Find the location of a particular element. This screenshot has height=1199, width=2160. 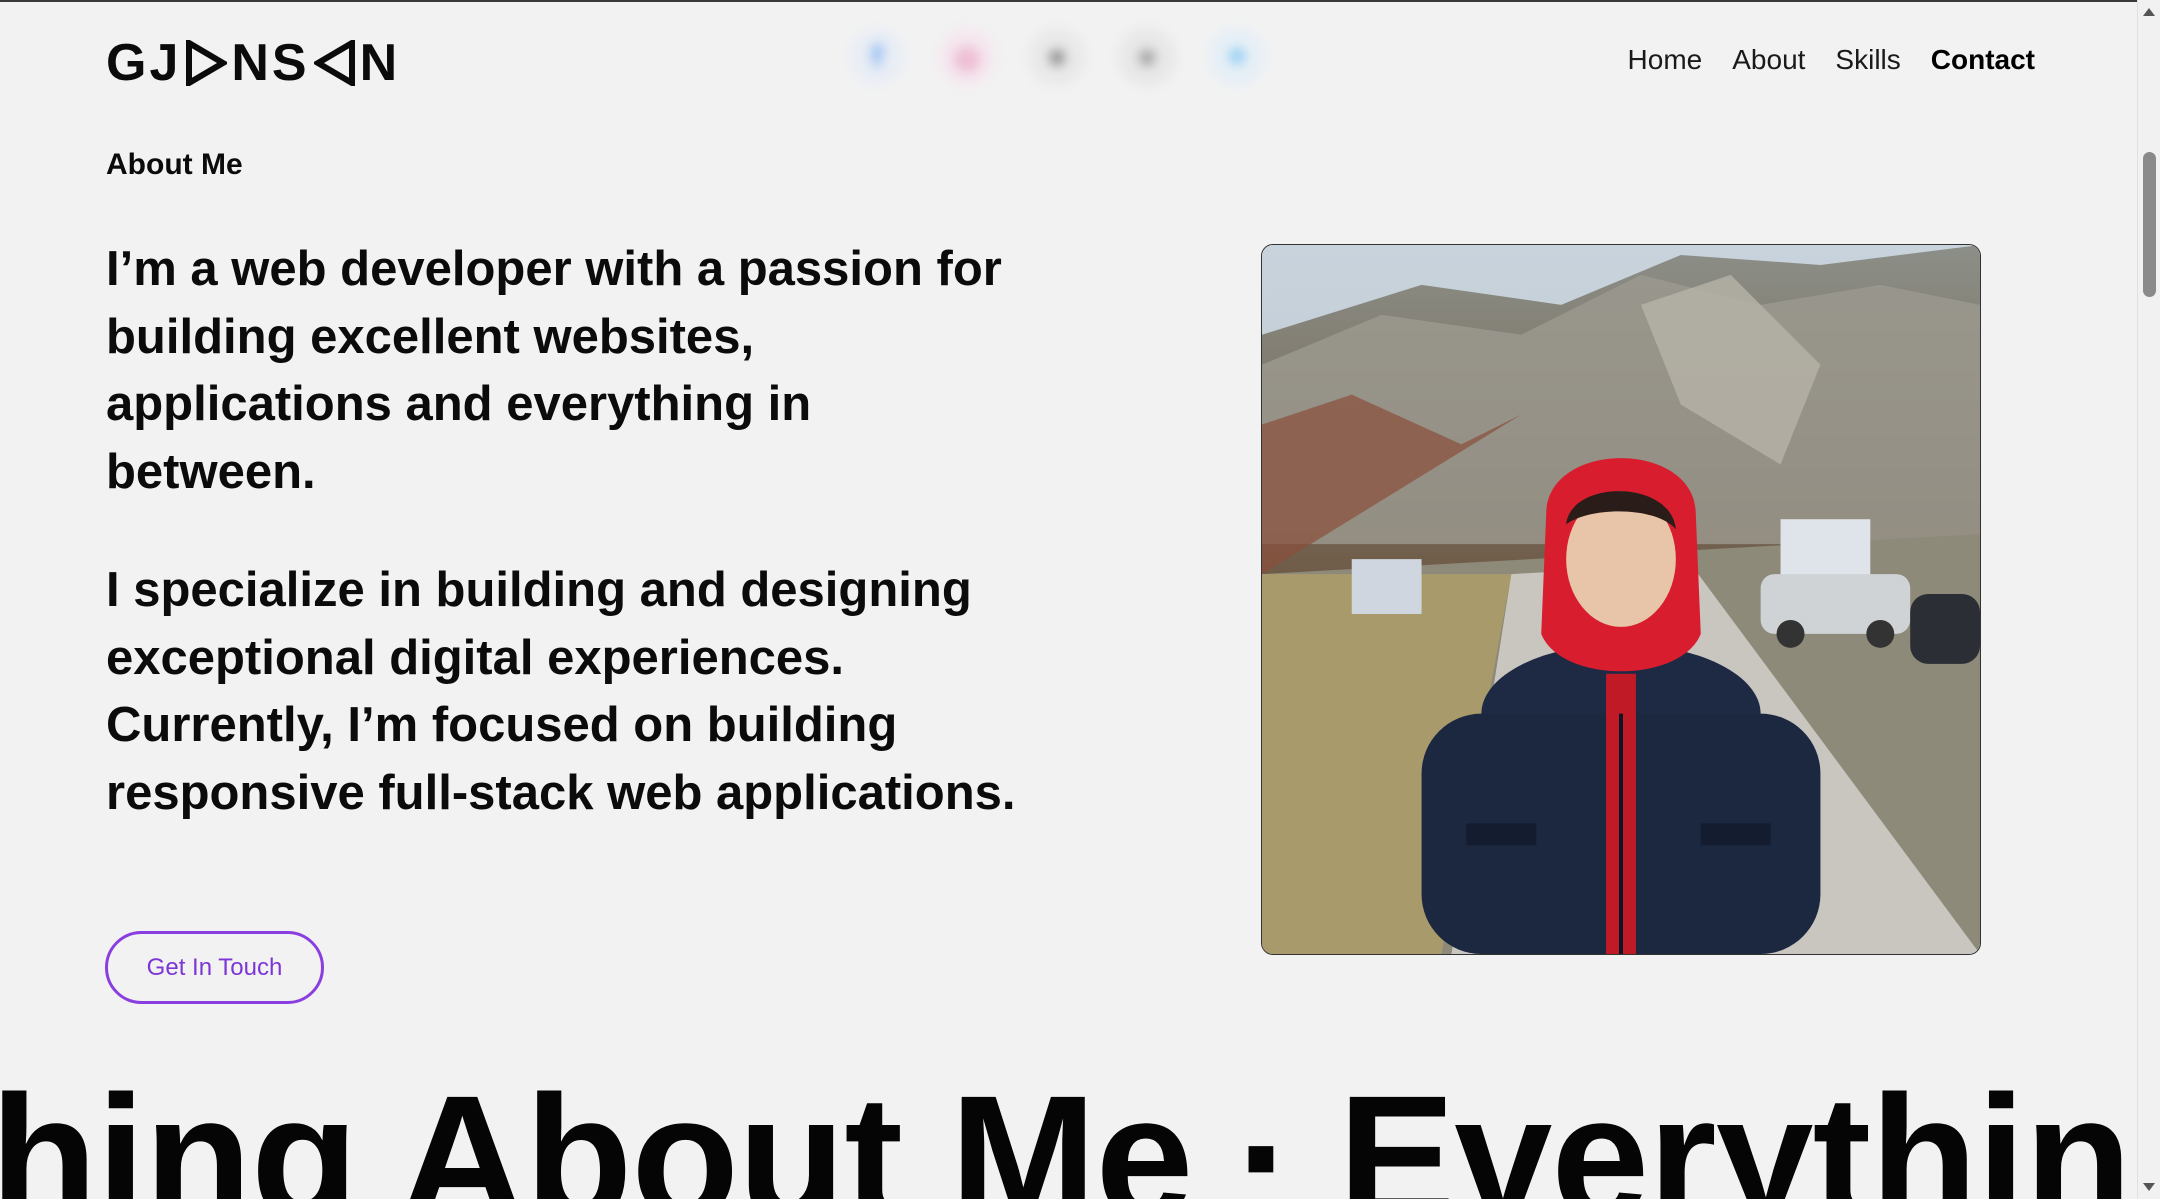

nav-about: About is located at coordinates (1768, 60).